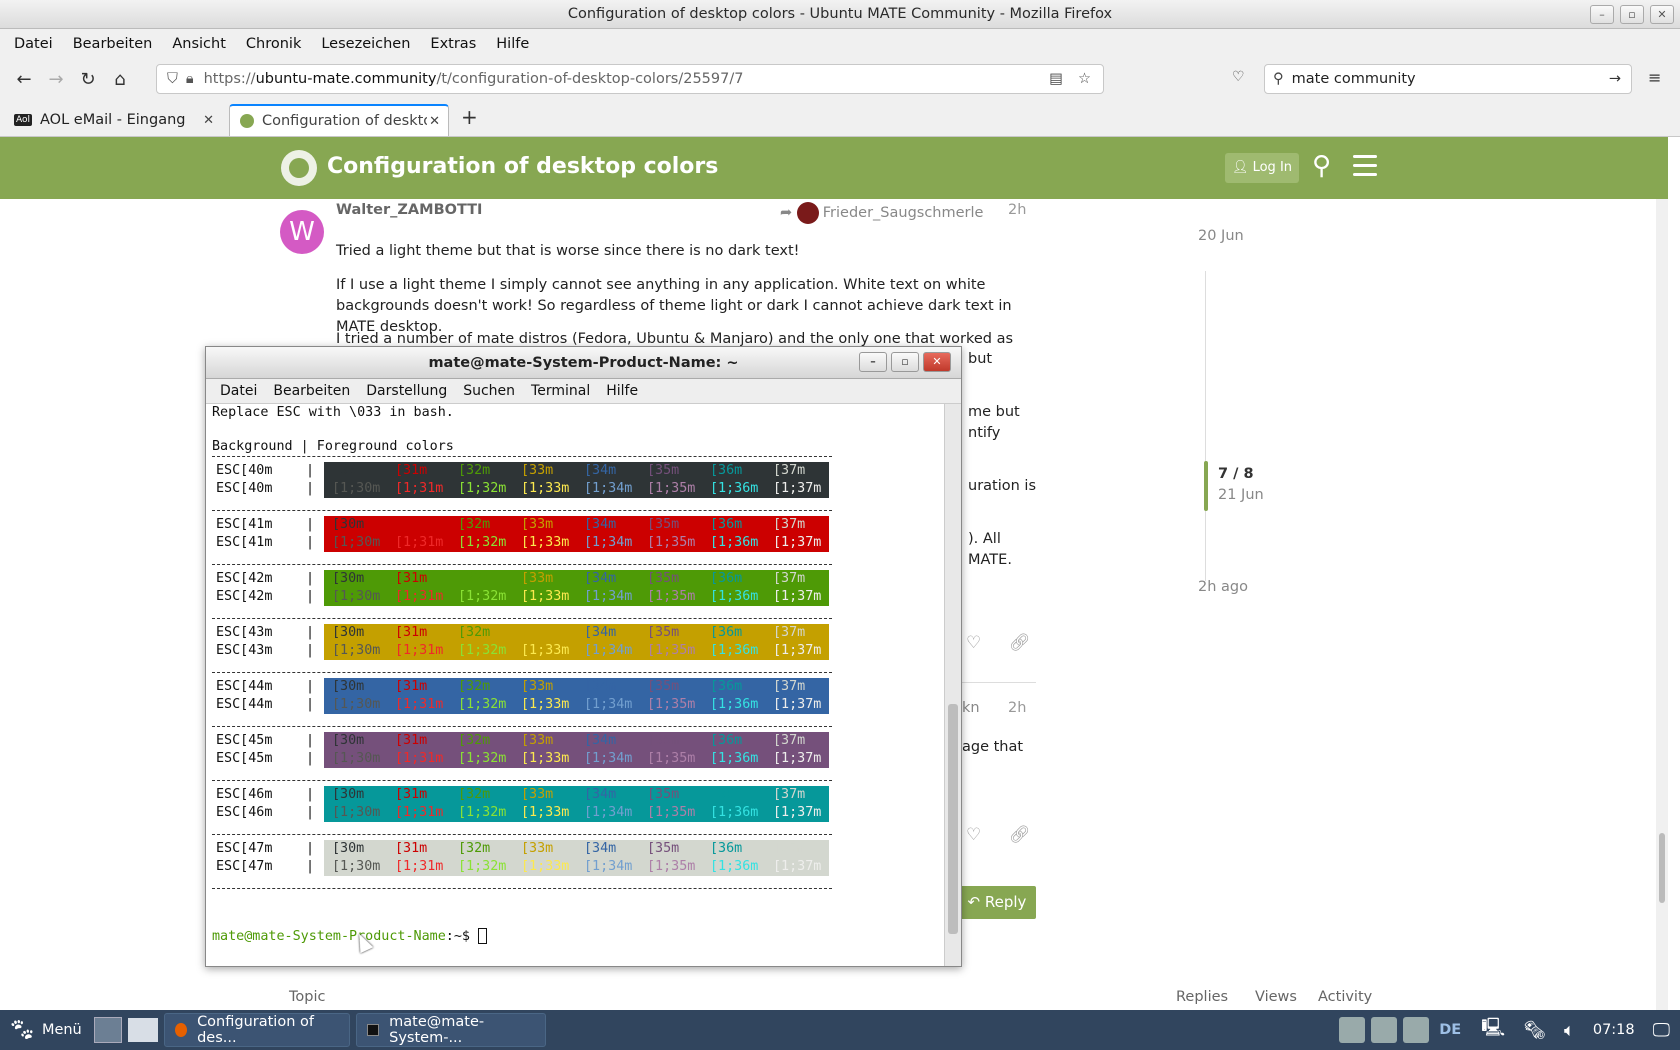 This screenshot has width=1680, height=1050. Describe the element at coordinates (24, 79) in the screenshot. I see `back-icon: ←` at that location.